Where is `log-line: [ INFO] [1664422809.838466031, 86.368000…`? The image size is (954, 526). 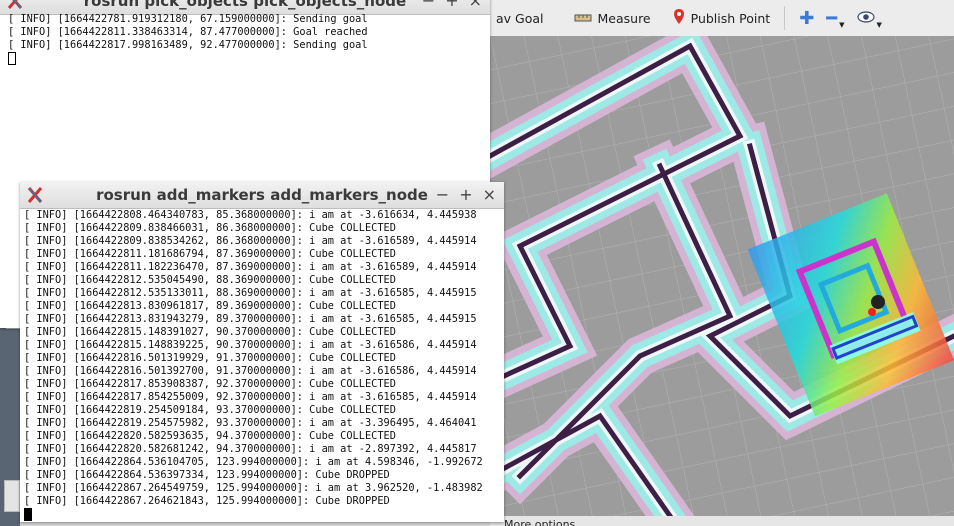 log-line: [ INFO] [1664422809.838466031, 86.368000… is located at coordinates (210, 228).